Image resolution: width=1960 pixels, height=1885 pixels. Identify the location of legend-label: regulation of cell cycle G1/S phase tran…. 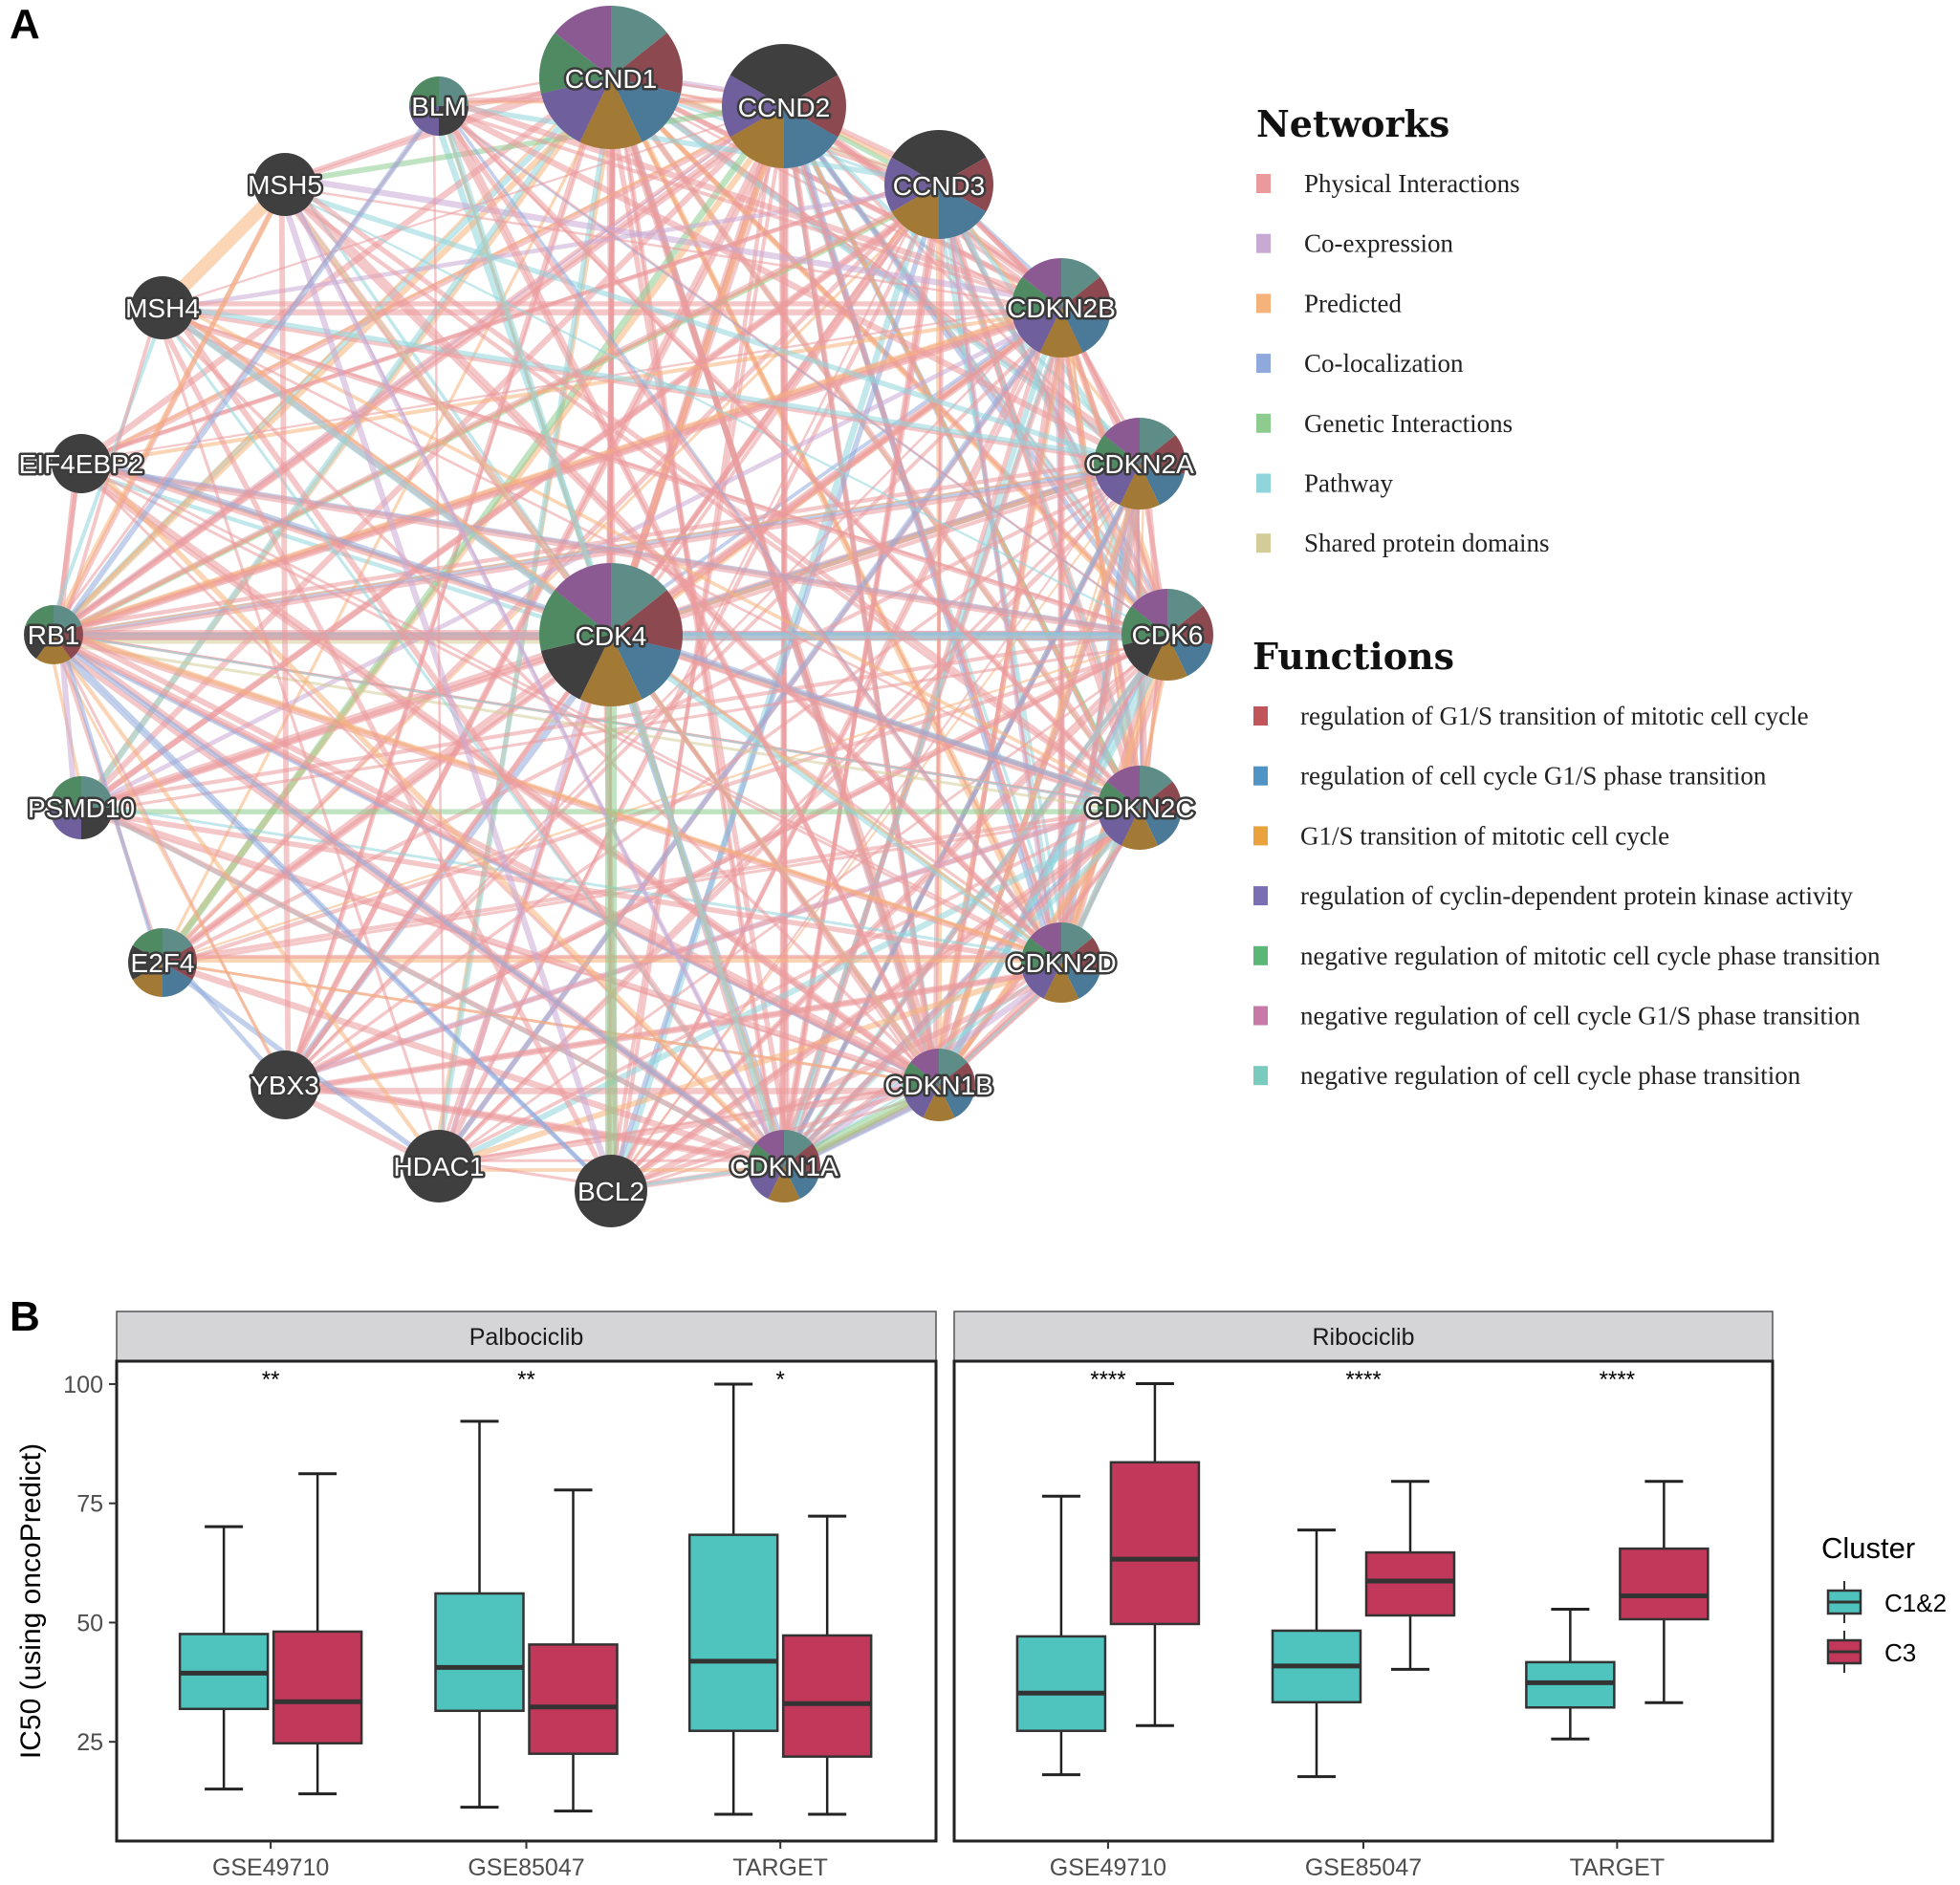
(1533, 777).